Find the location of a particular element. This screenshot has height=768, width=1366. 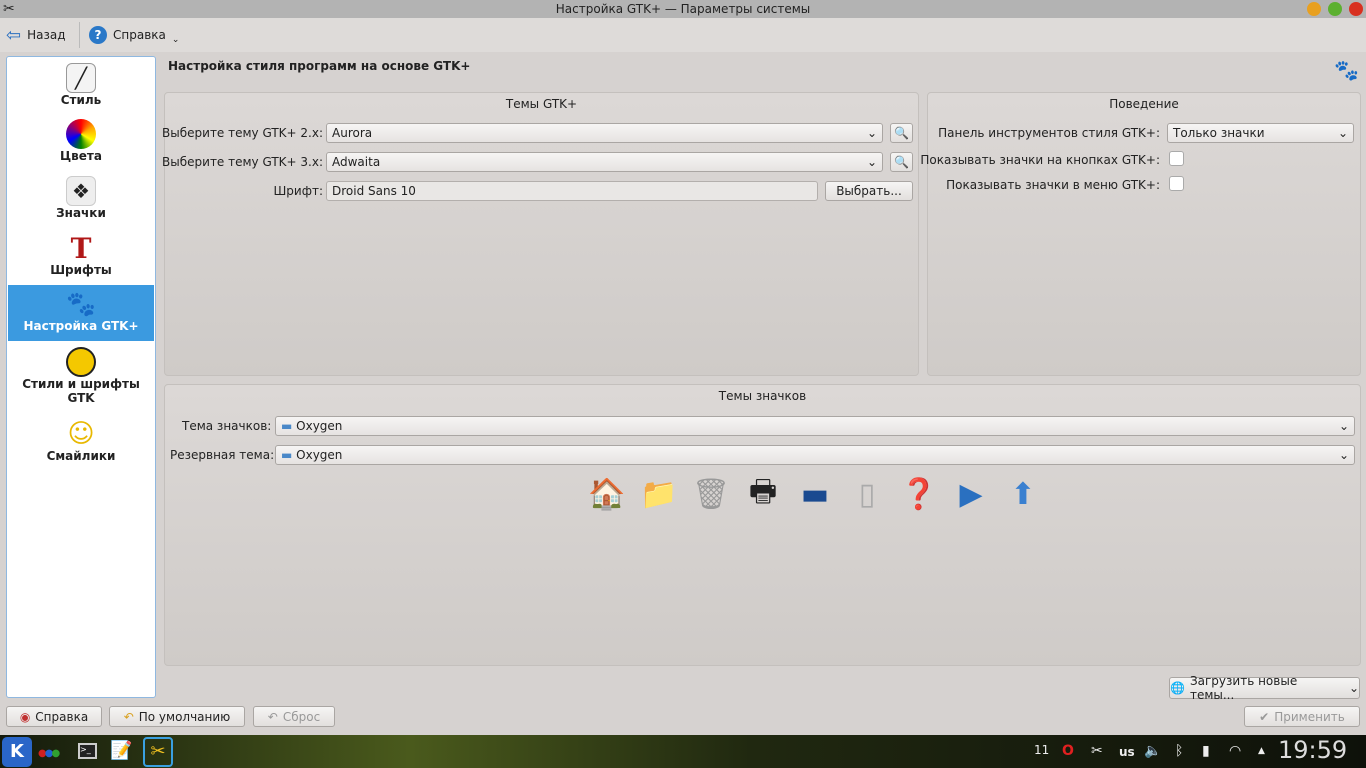

fallback-theme-select: ▬ Oxygen ⌄ is located at coordinates (815, 455).